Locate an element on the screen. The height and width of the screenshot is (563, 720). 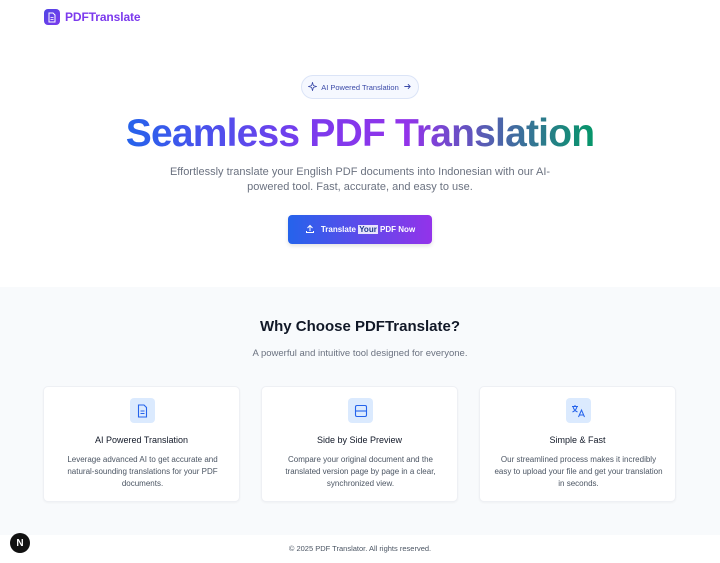
hero-title: Seamless PDF Translation is located at coordinates (360, 134).